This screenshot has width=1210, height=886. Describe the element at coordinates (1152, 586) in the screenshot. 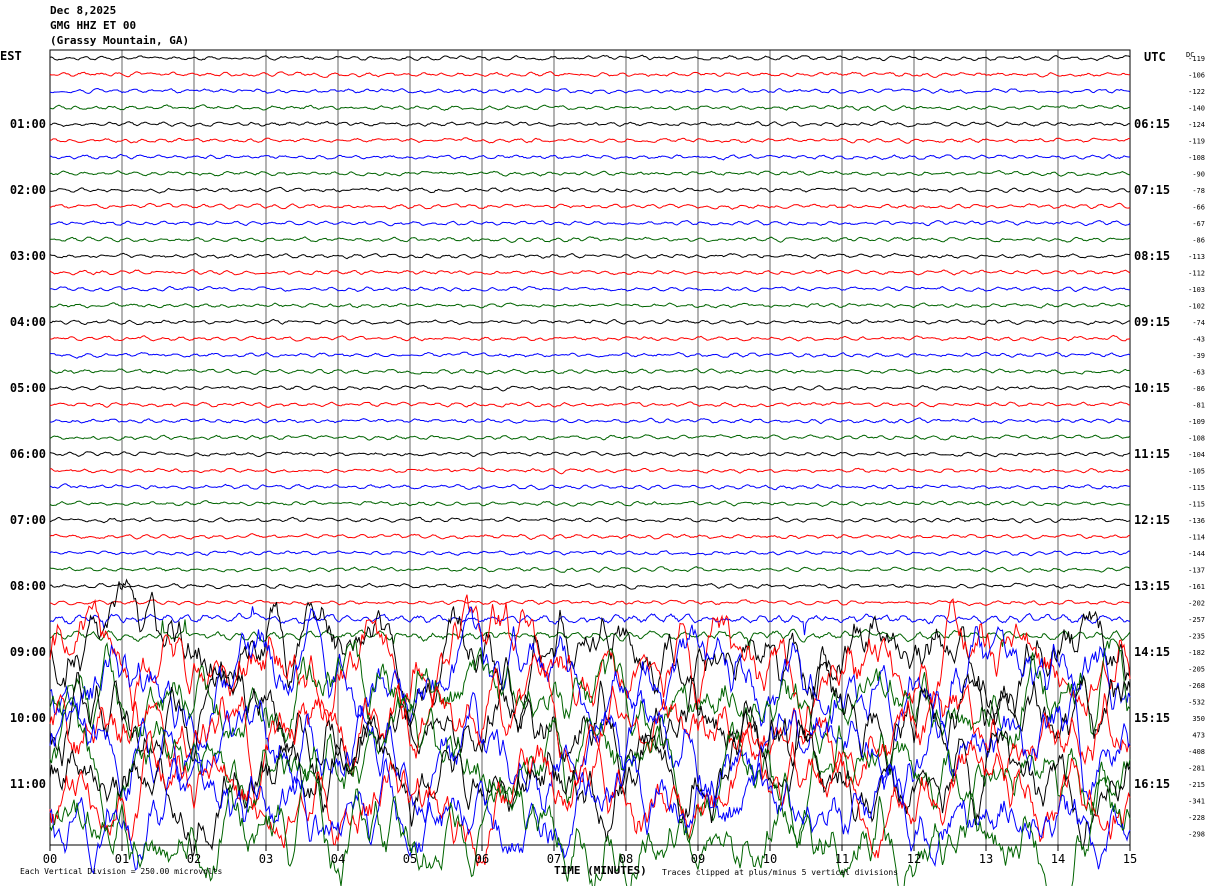

I see `right-hour-label: 13:15` at that location.